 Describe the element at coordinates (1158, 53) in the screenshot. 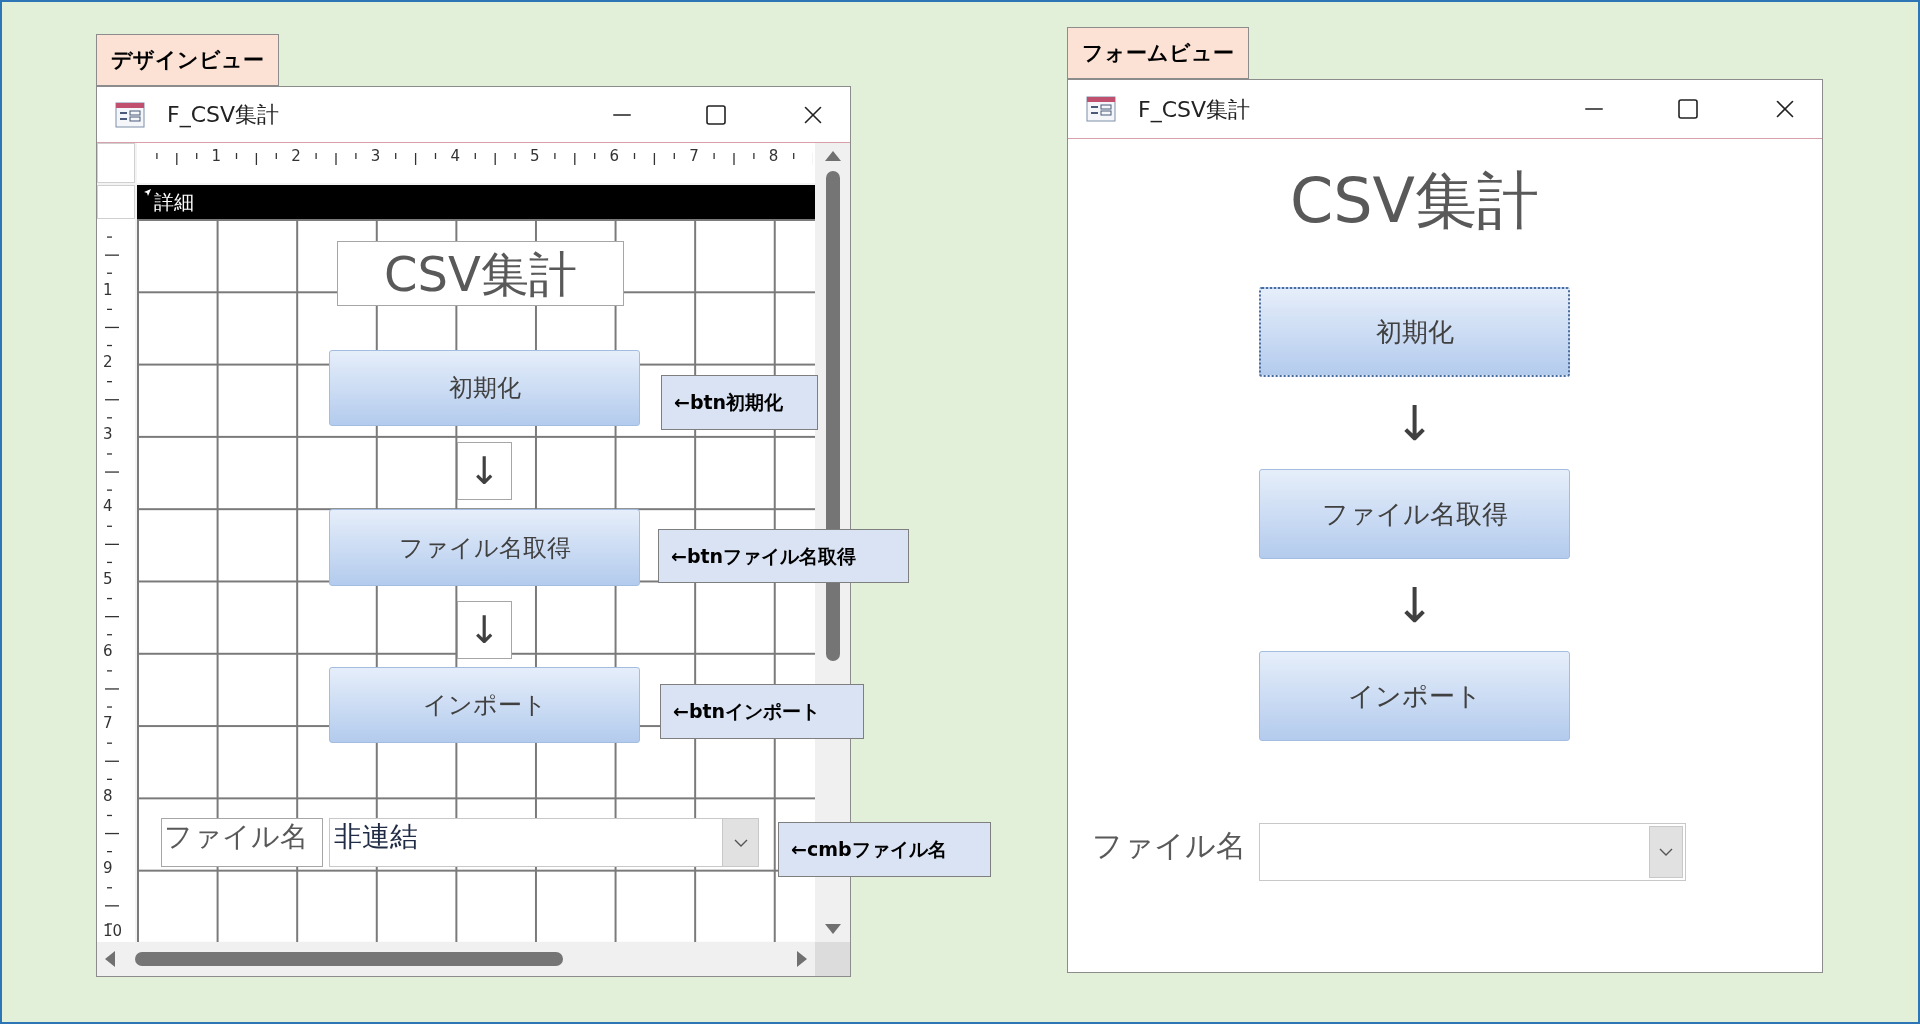

I see `view-caption: フォームビュー` at that location.